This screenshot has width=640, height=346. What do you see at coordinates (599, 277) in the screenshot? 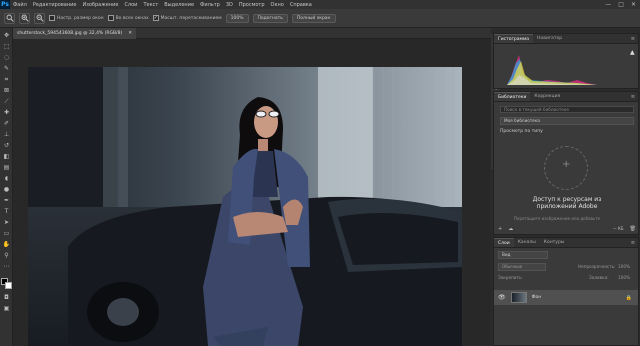
I see `fill-label: Заливка:` at bounding box center [599, 277].